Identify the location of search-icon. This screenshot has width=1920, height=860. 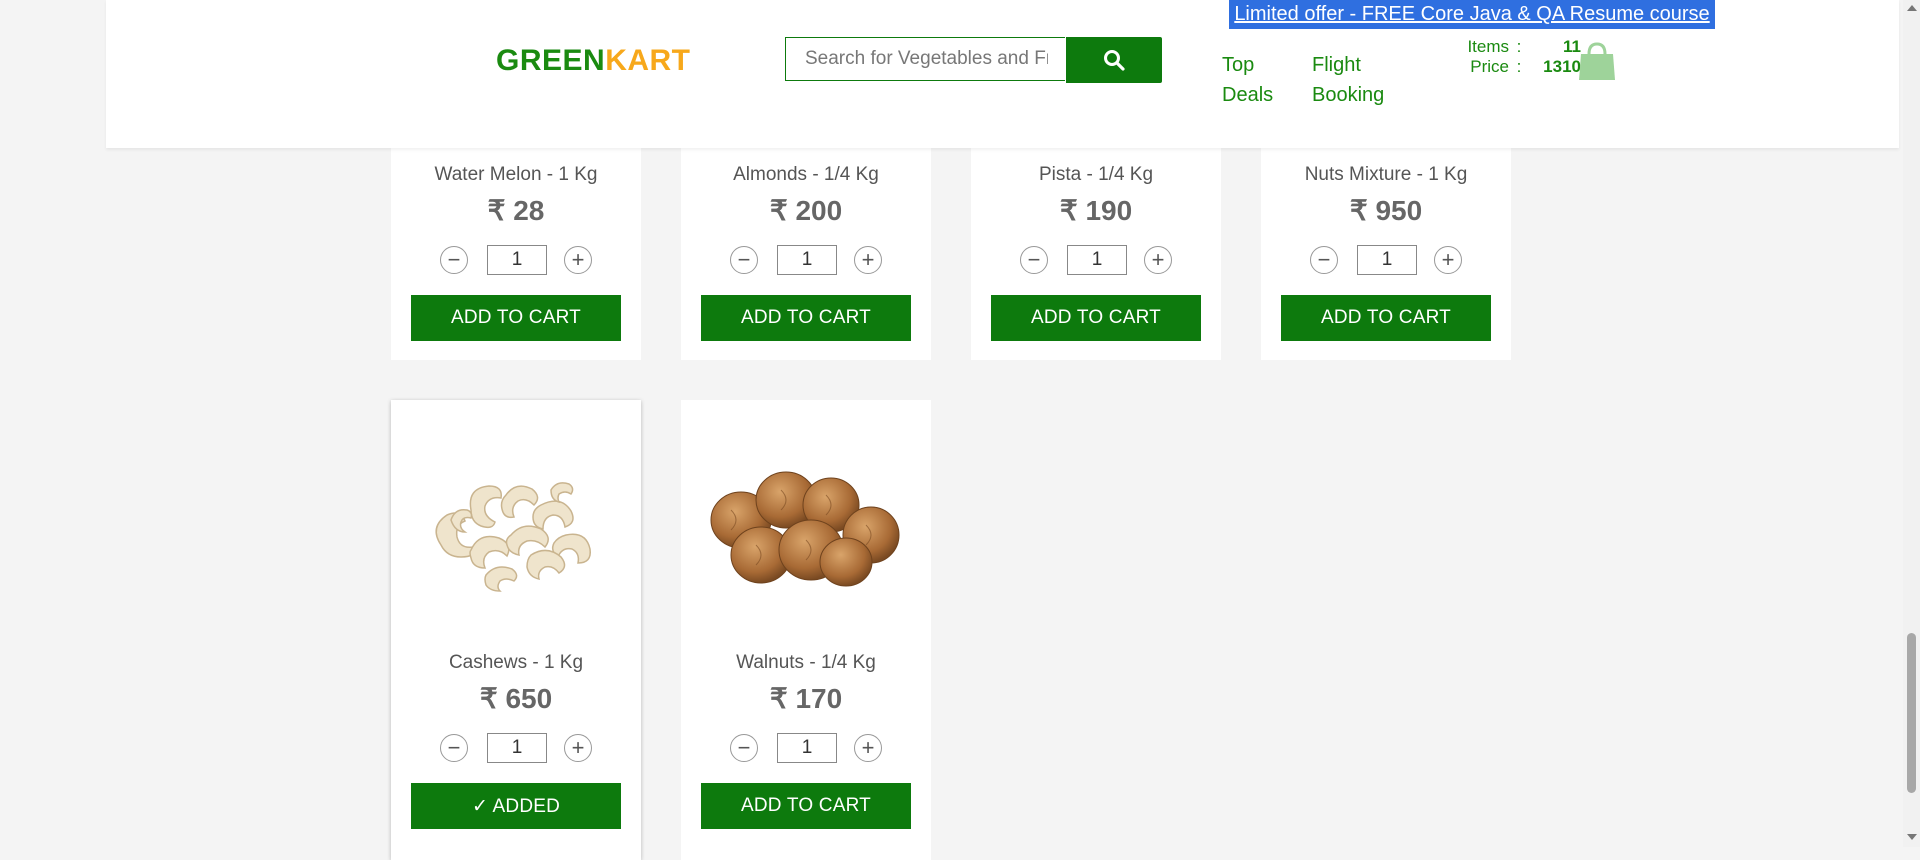
(1114, 60).